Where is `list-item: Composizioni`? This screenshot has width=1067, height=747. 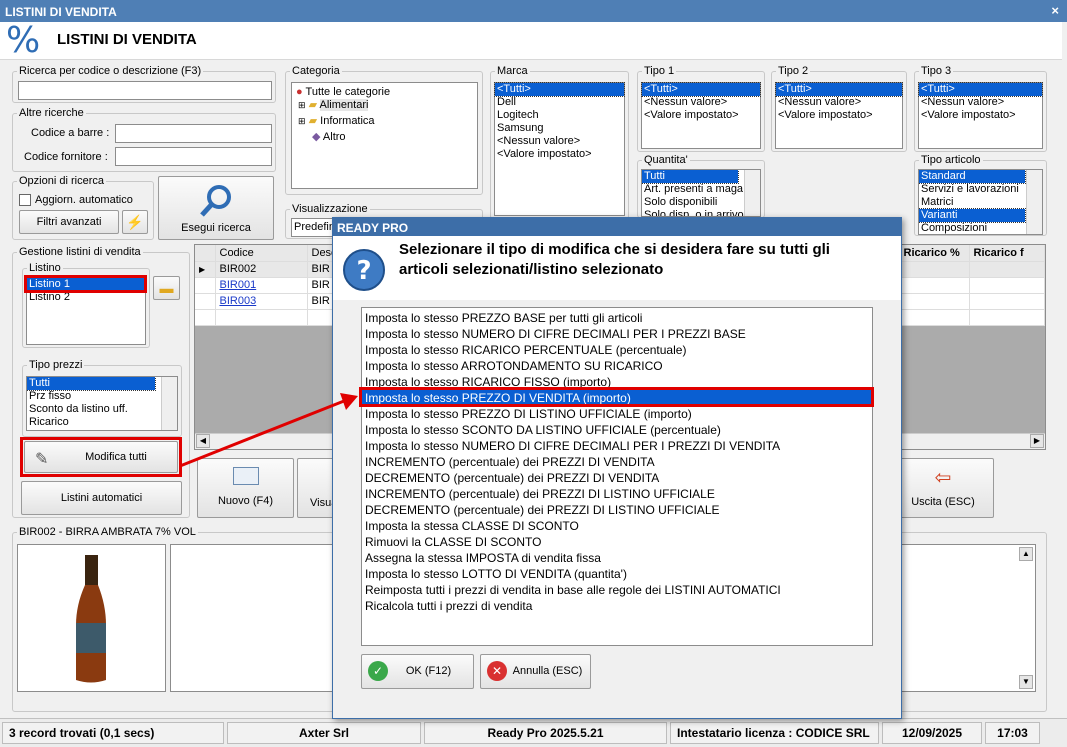
list-item: Composizioni is located at coordinates (980, 228).